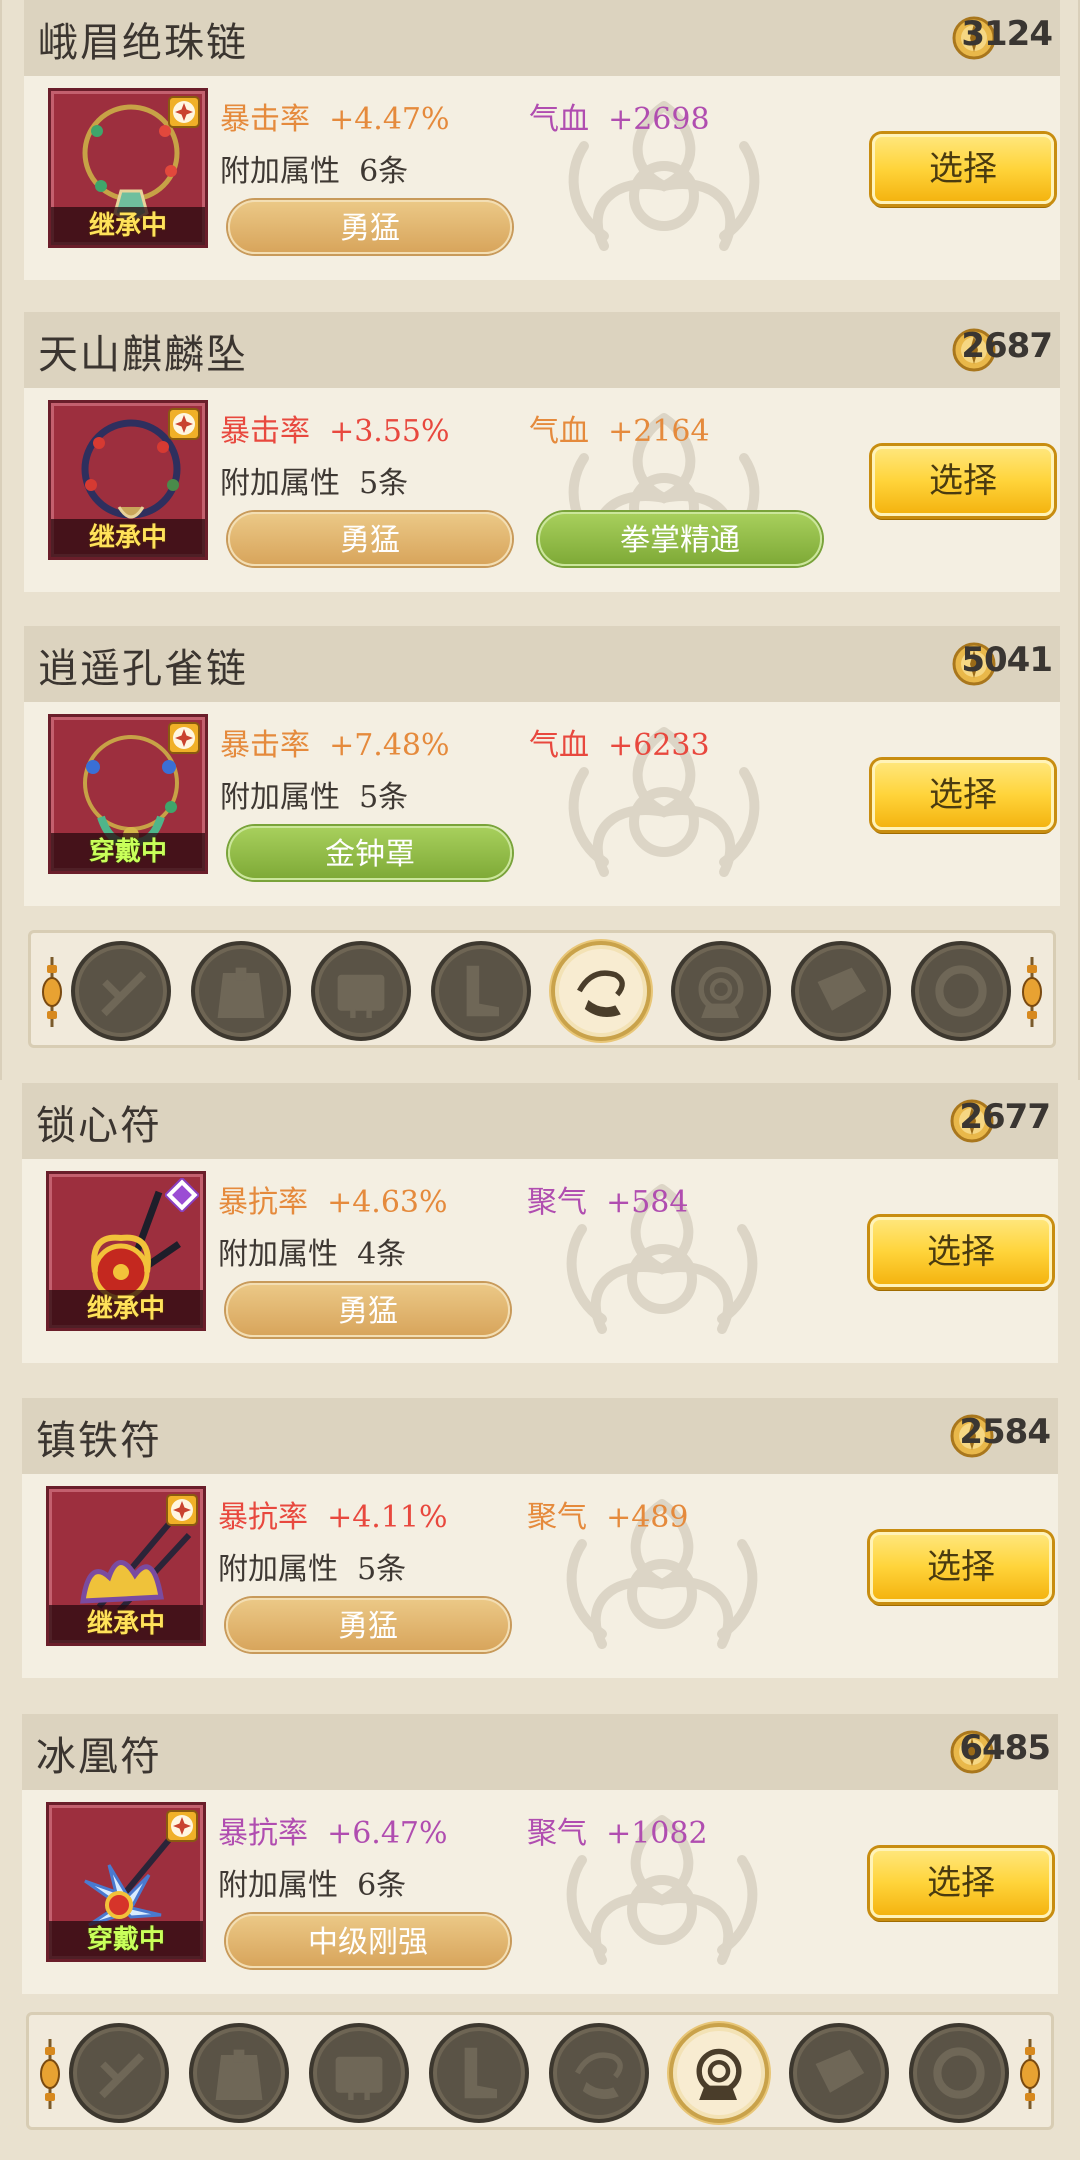 The image size is (1080, 2160). What do you see at coordinates (542, 38) in the screenshot?
I see `card-header: 峨眉绝珠链 3124` at bounding box center [542, 38].